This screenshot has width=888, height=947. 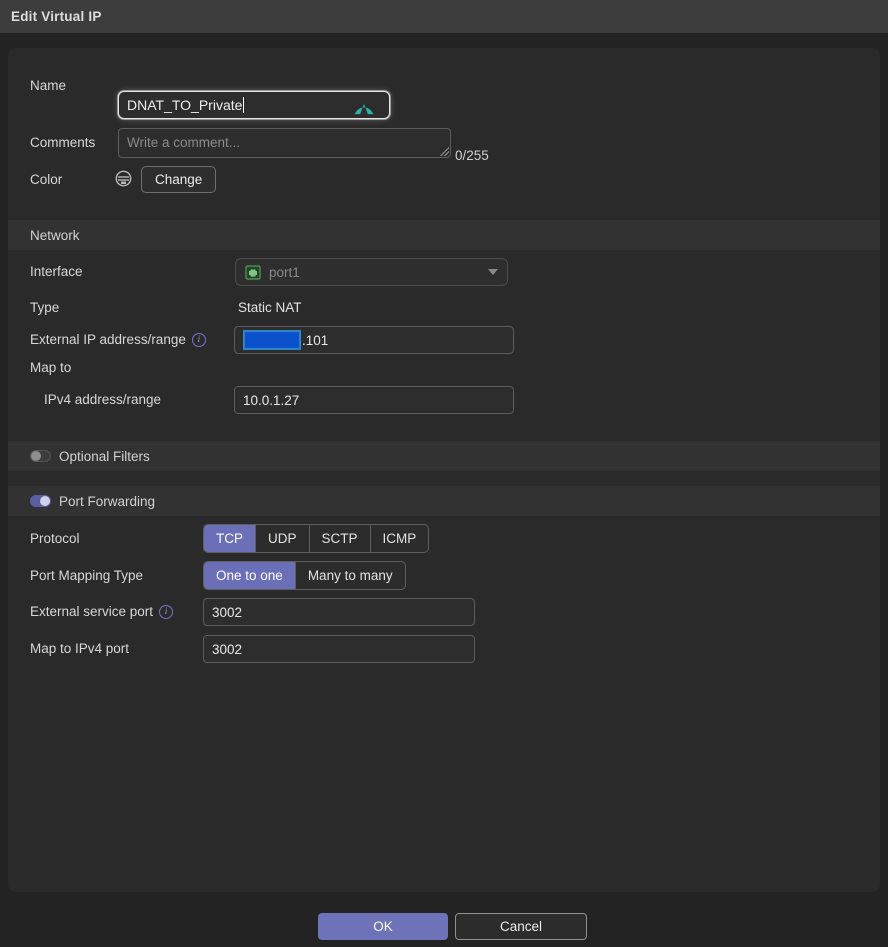 I want to click on comments-field-wrap, so click(x=284, y=143).